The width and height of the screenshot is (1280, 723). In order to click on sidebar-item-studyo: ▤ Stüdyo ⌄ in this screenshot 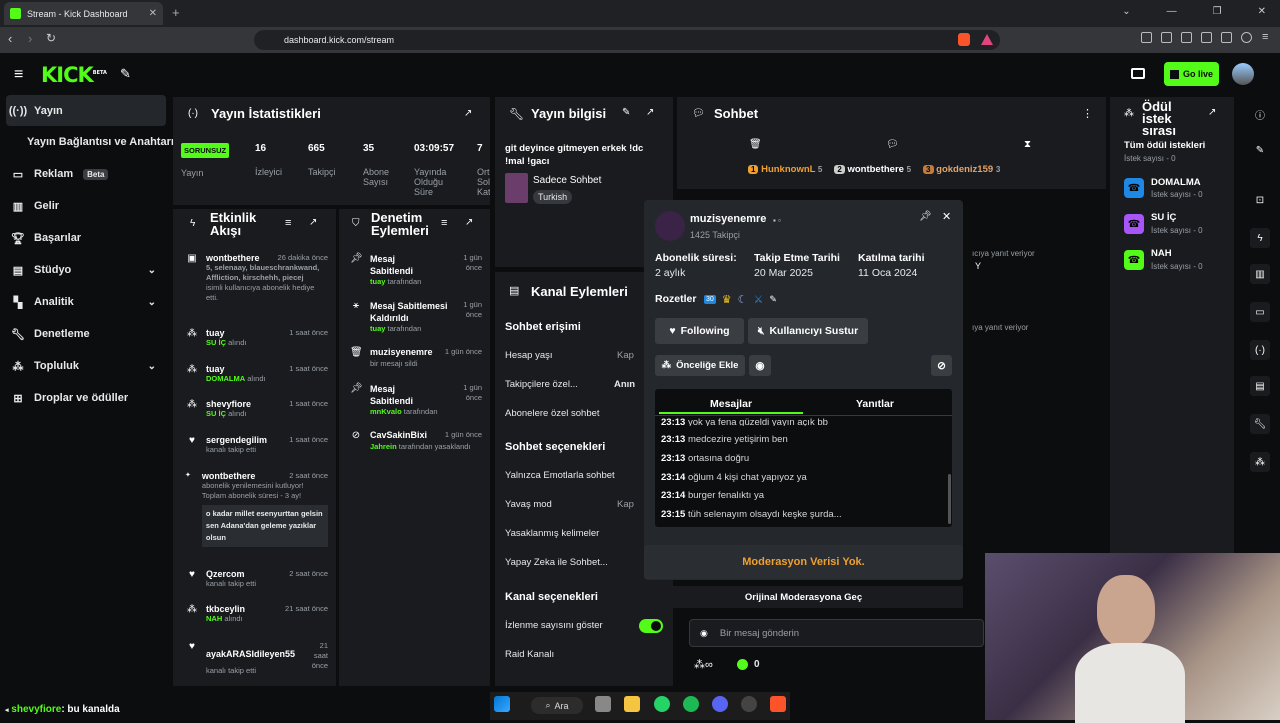, I will do `click(86, 270)`.